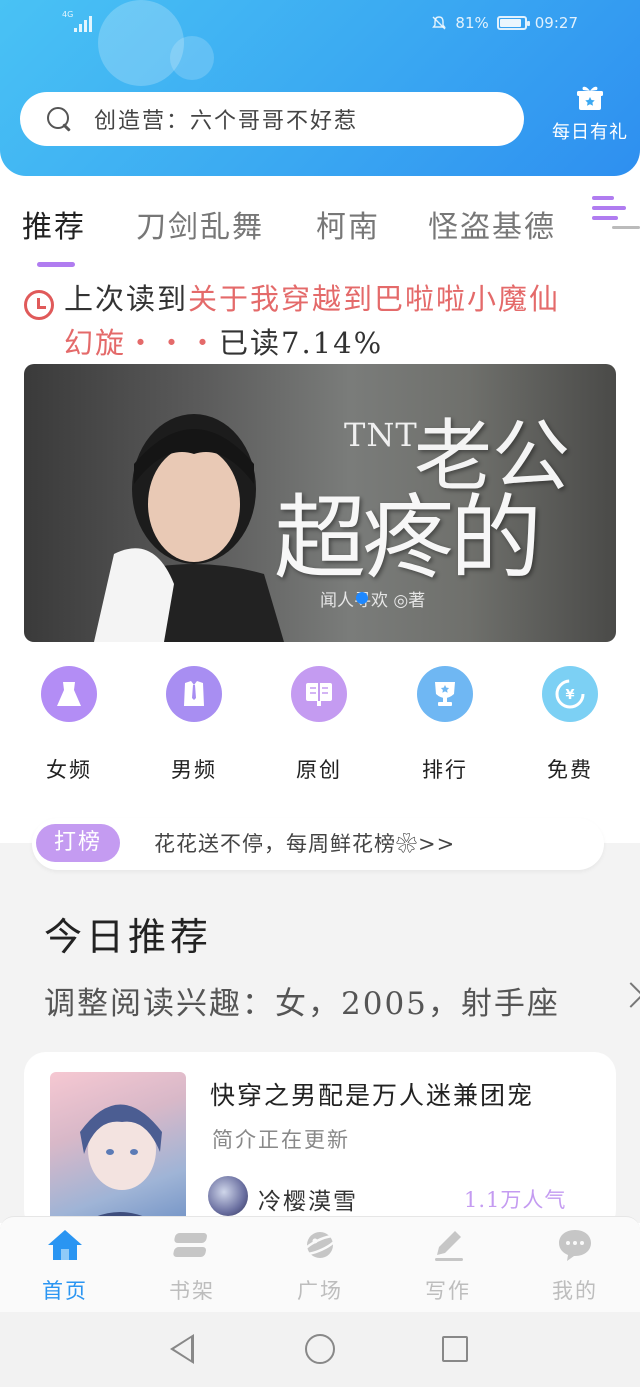 The image size is (640, 1387). Describe the element at coordinates (77, 23) in the screenshot. I see `signal-icon` at that location.